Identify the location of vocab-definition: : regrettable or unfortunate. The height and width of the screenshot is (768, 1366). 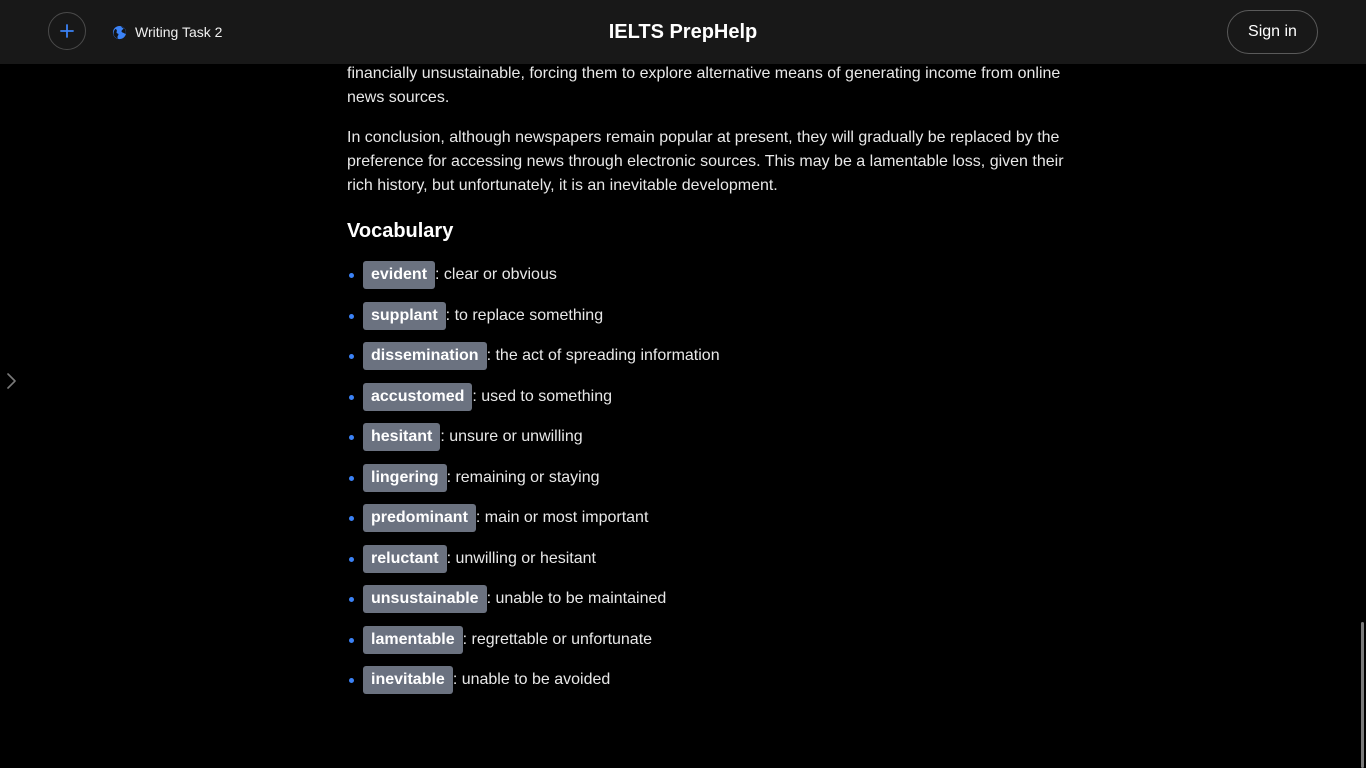
(557, 639).